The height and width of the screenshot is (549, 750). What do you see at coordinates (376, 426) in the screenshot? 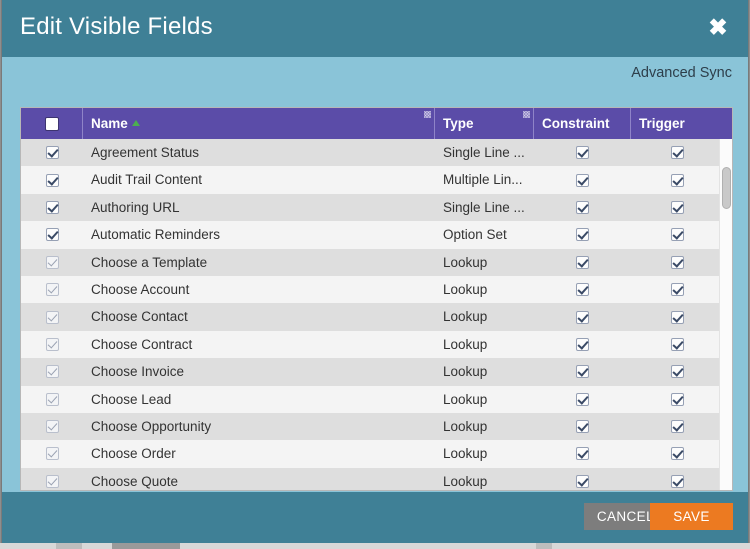
I see `table-row: Choose Opportunity Lookup` at bounding box center [376, 426].